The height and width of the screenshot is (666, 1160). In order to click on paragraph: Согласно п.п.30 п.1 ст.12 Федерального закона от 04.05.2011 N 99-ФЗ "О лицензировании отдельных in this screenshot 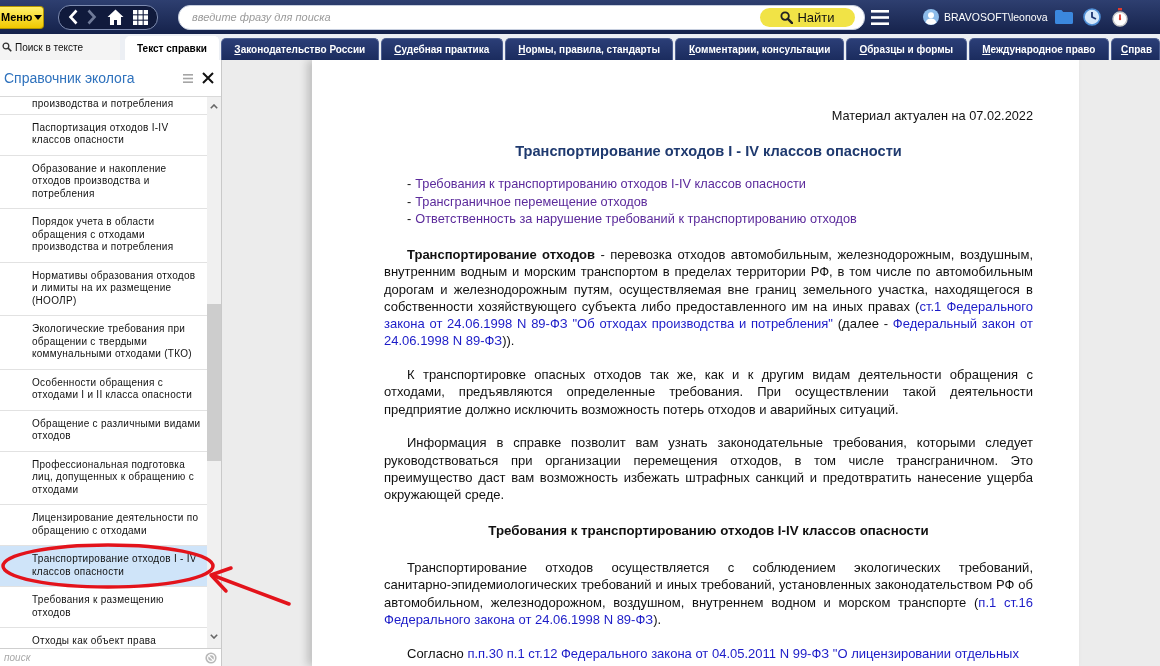, I will do `click(713, 653)`.